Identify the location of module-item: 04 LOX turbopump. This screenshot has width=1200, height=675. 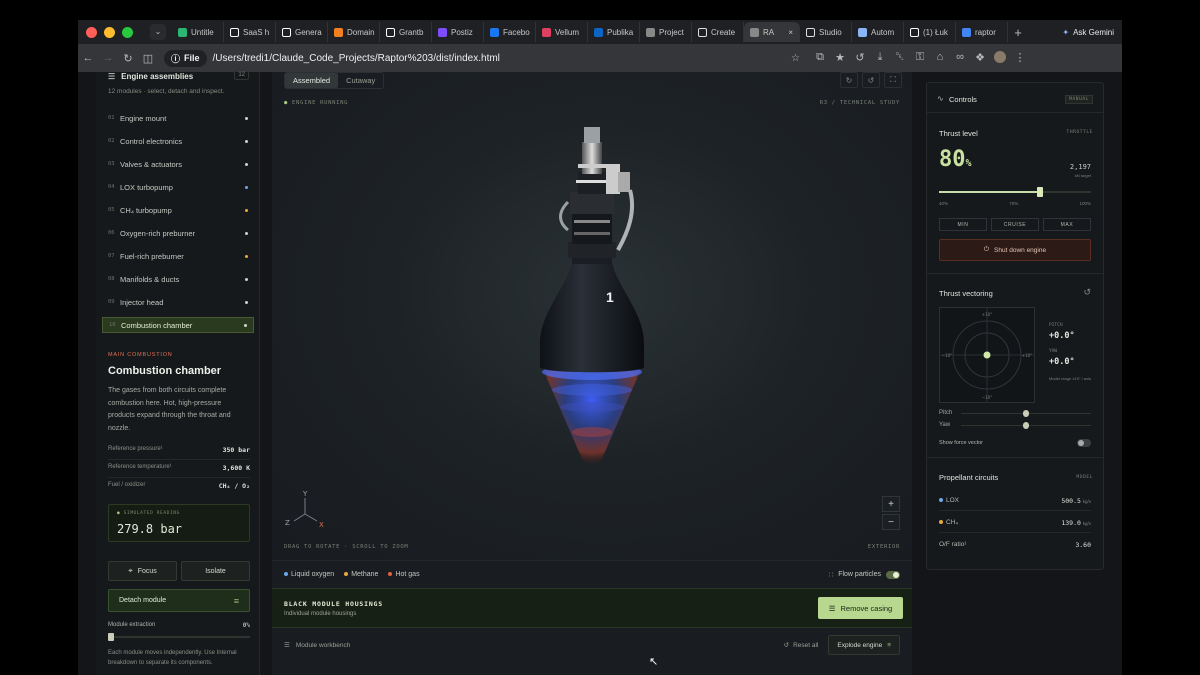
(178, 187).